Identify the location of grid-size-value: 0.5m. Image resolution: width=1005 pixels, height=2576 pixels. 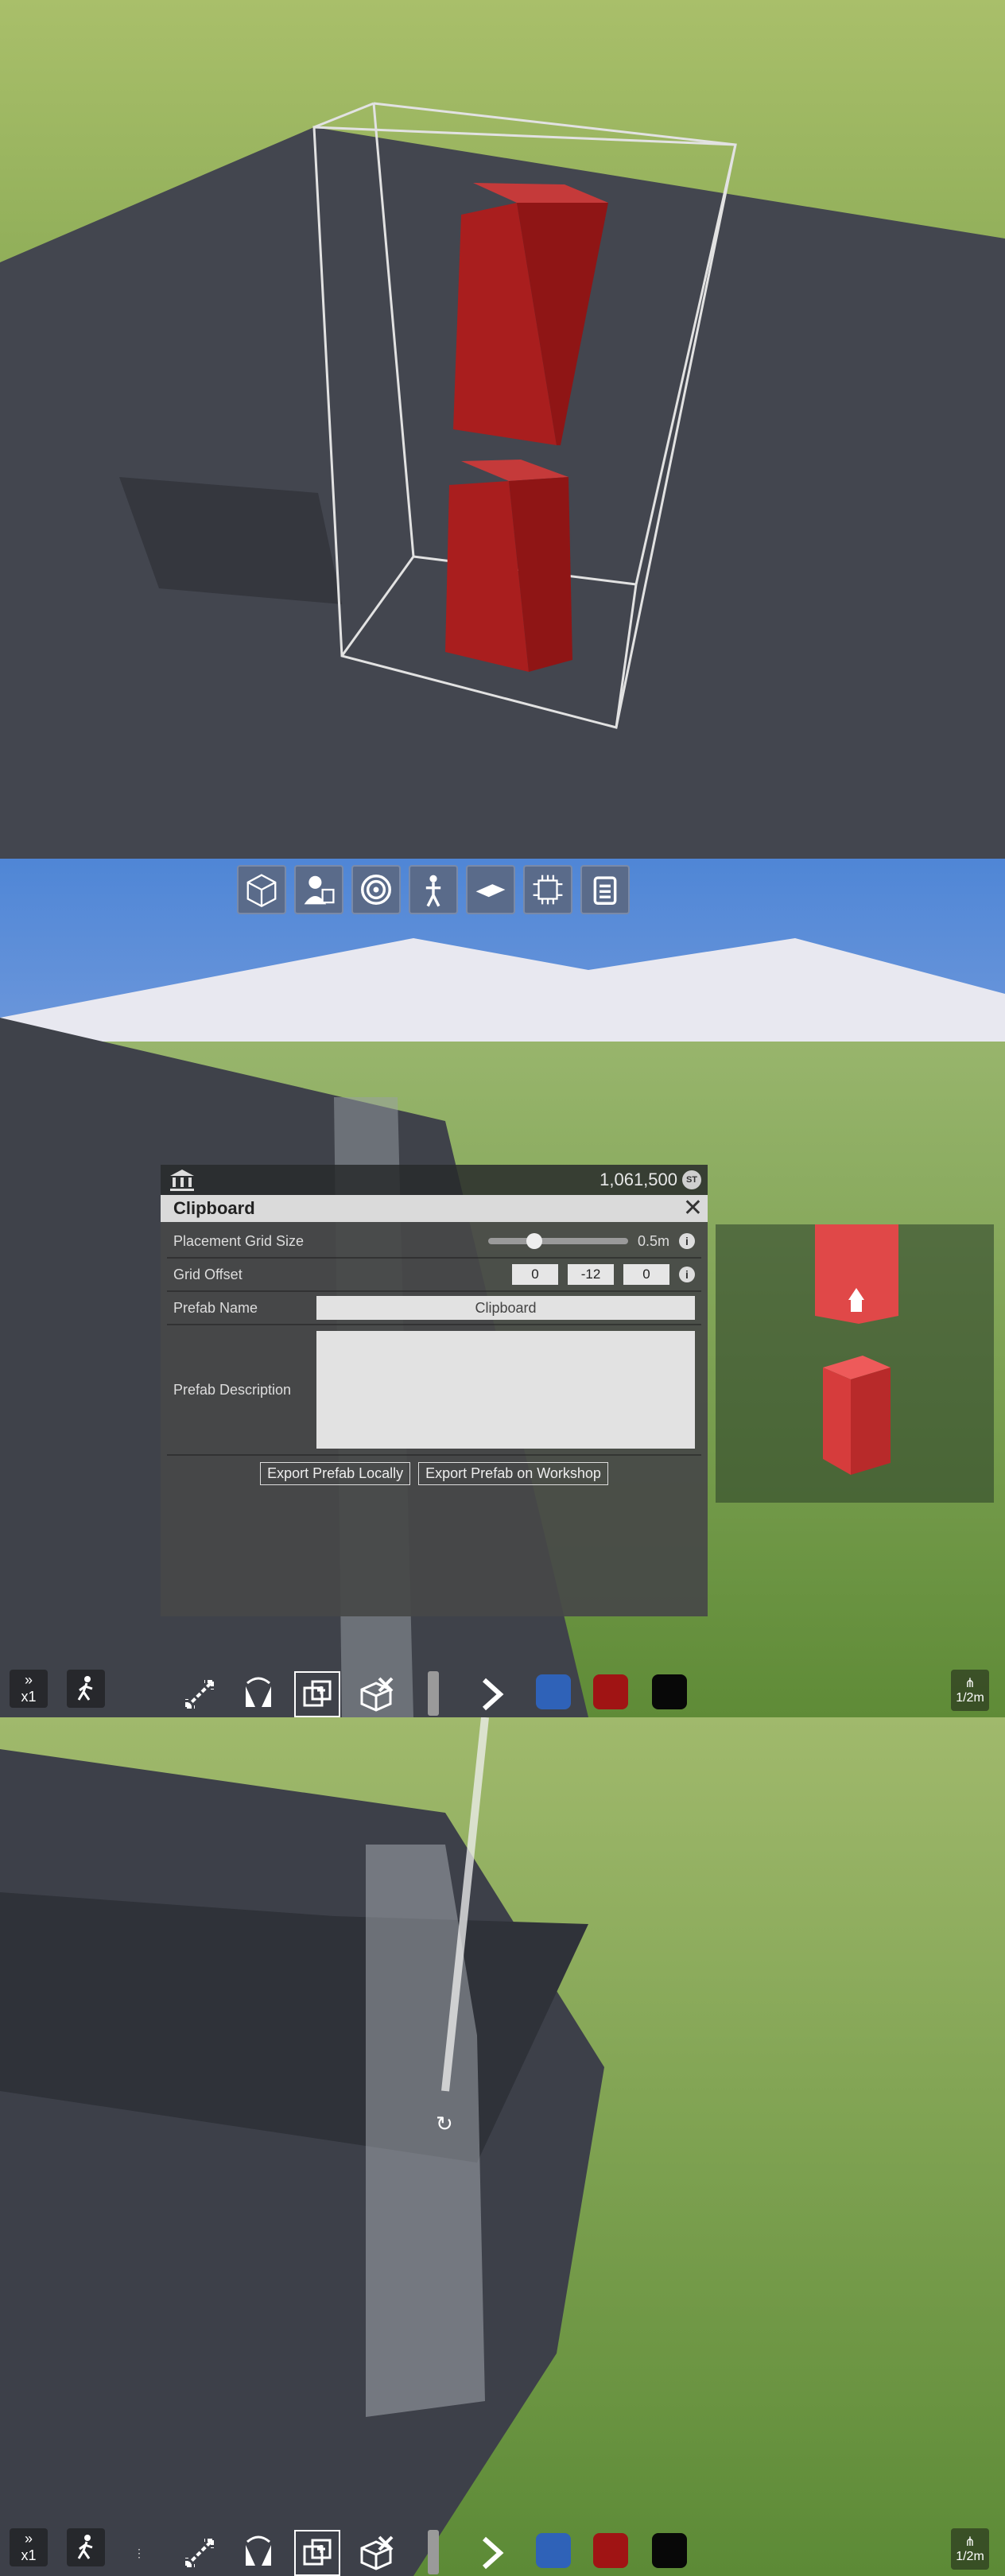
(653, 1241).